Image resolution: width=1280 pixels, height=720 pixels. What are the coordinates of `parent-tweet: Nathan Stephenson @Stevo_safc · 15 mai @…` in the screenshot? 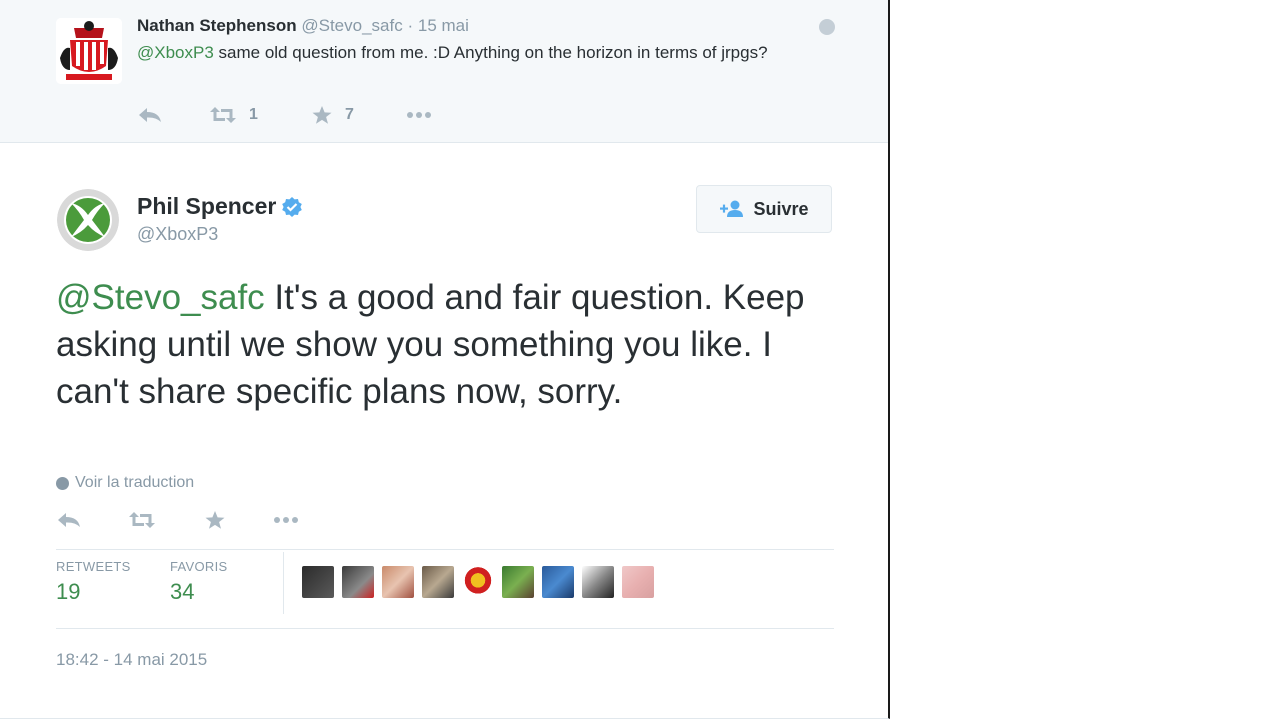 It's located at (444, 71).